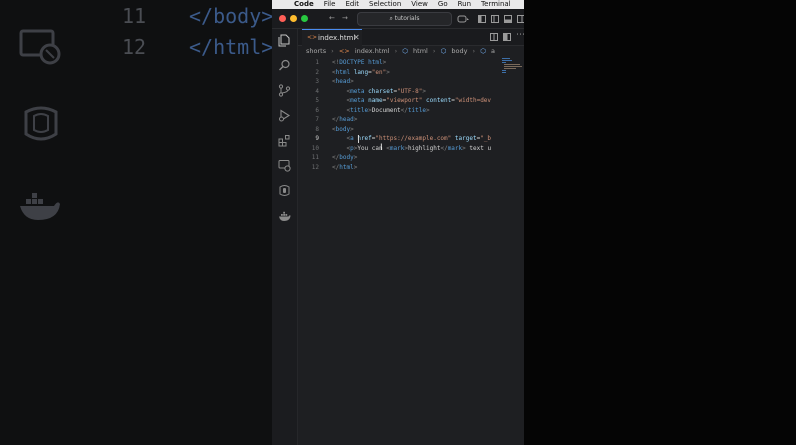 The height and width of the screenshot is (445, 796). Describe the element at coordinates (411, 82) in the screenshot. I see `code-line: 3 <head>` at that location.